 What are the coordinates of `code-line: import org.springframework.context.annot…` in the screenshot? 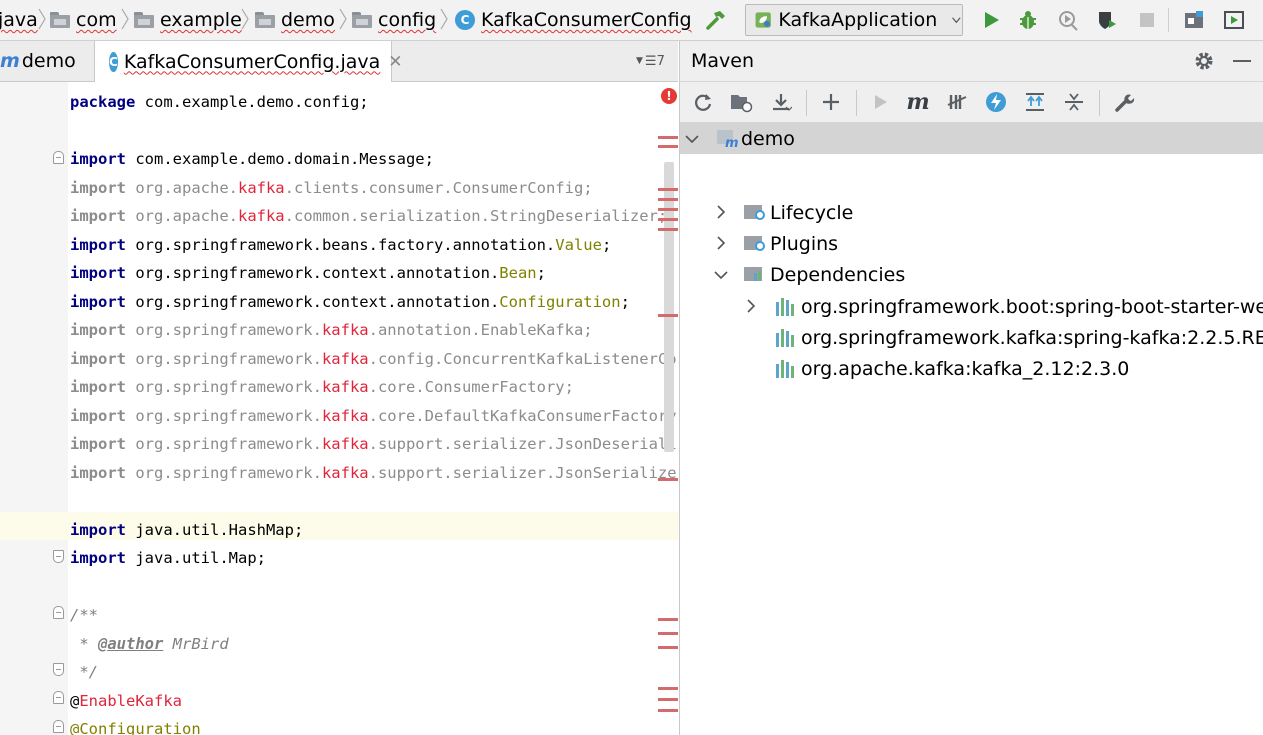 It's located at (308, 273).